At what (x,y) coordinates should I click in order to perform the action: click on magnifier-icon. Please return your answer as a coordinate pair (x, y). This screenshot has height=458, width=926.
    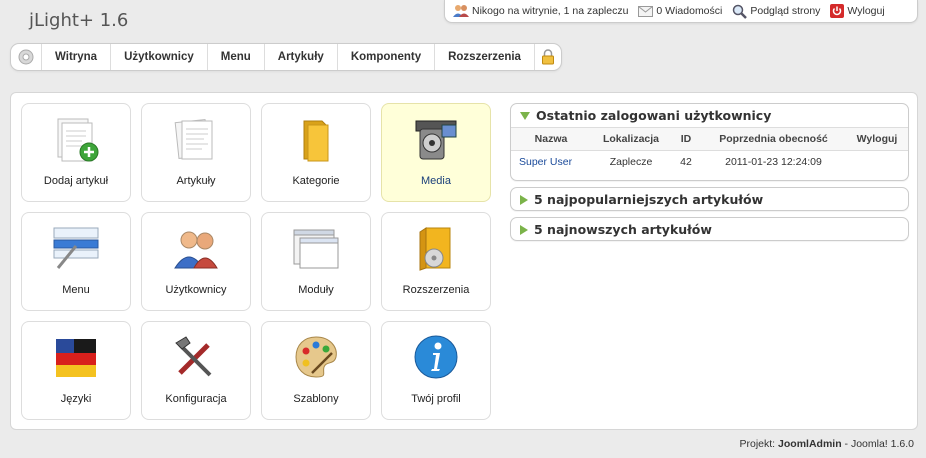
    Looking at the image, I should click on (740, 11).